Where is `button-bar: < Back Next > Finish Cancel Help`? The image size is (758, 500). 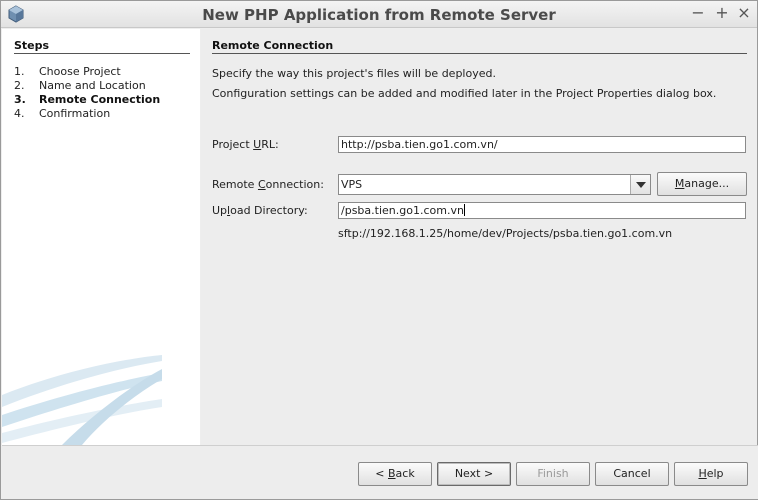 button-bar: < Back Next > Finish Cancel Help is located at coordinates (380, 472).